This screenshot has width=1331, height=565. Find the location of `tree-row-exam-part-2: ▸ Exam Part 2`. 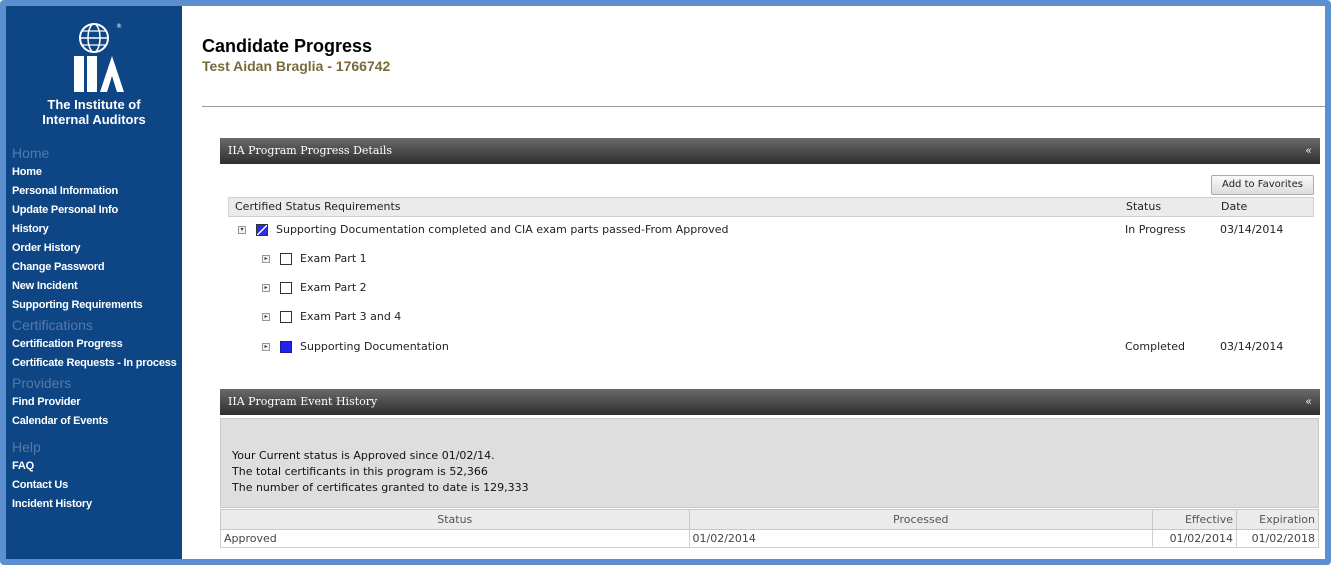

tree-row-exam-part-2: ▸ Exam Part 2 is located at coordinates (771, 288).